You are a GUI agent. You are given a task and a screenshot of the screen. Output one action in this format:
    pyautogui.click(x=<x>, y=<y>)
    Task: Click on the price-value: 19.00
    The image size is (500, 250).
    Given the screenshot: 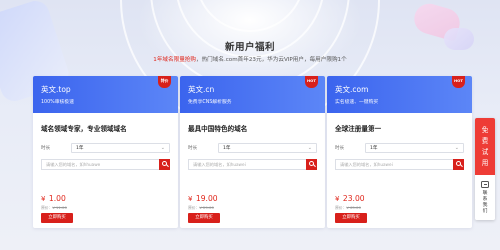 What is the action you would take?
    pyautogui.click(x=206, y=198)
    